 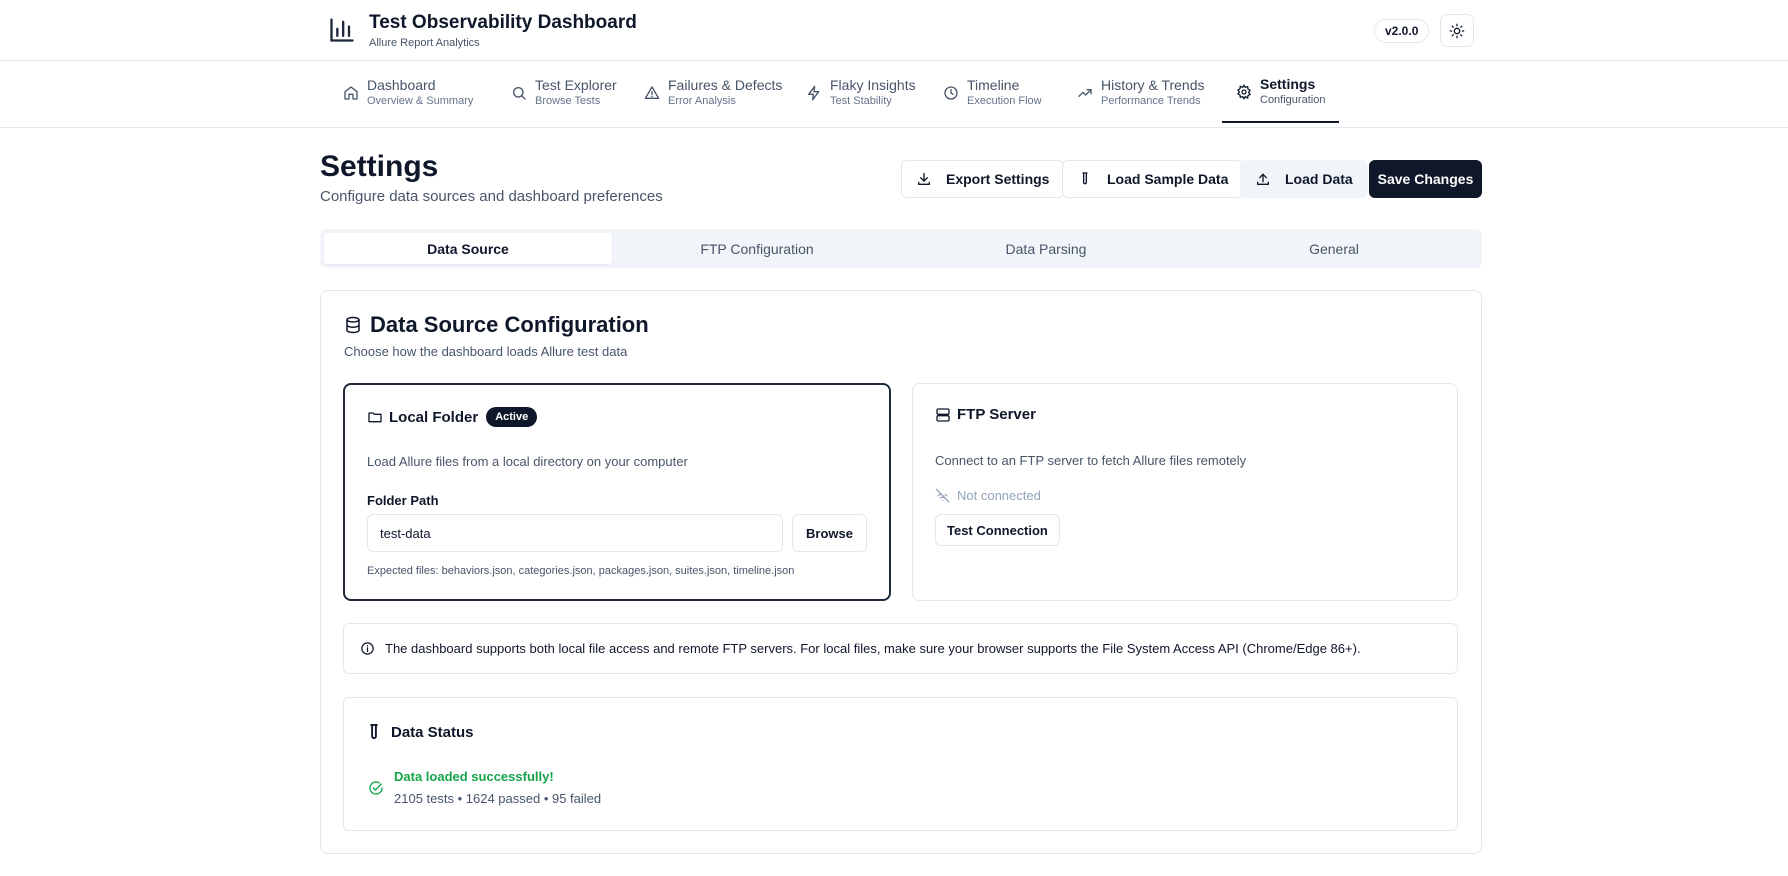 I want to click on nav-tab-test-explorer: Test Explorer Browse Tests, so click(x=564, y=93).